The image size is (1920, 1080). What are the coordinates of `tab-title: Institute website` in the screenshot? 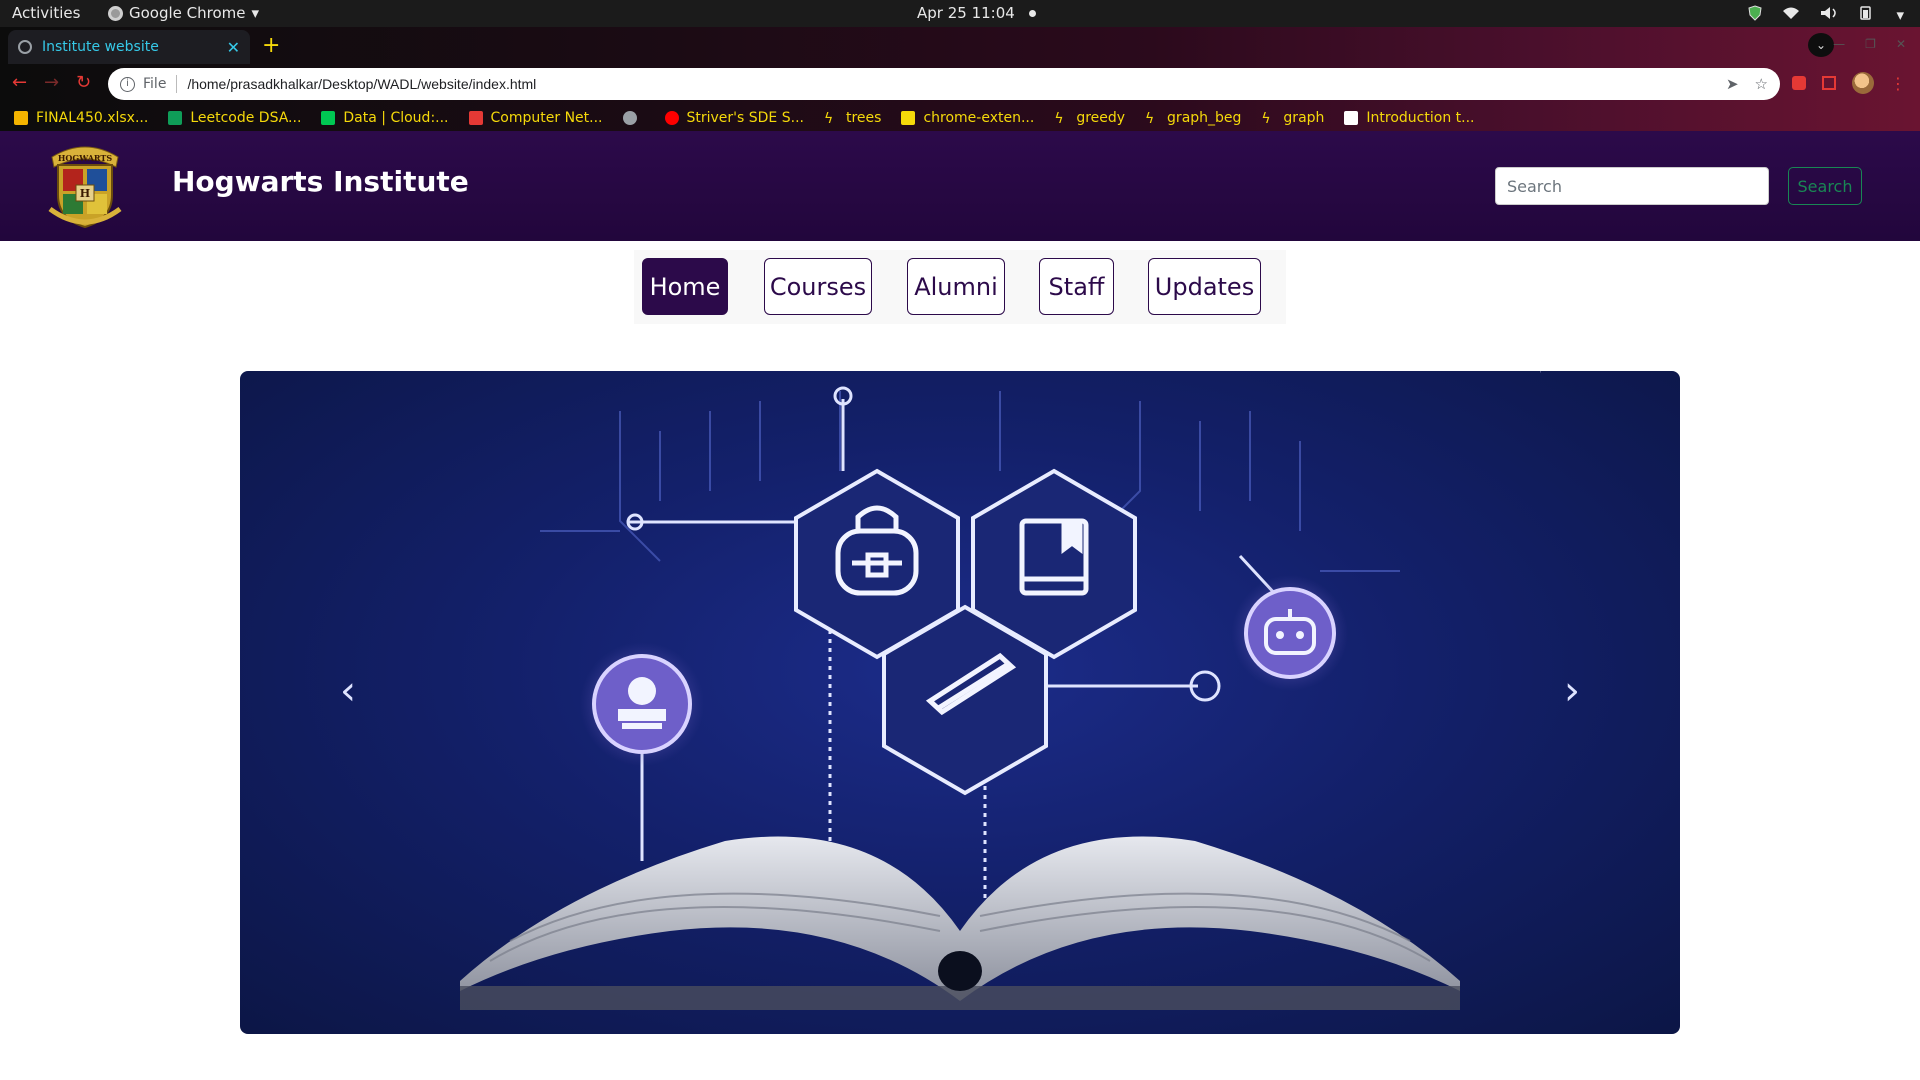 It's located at (100, 47).